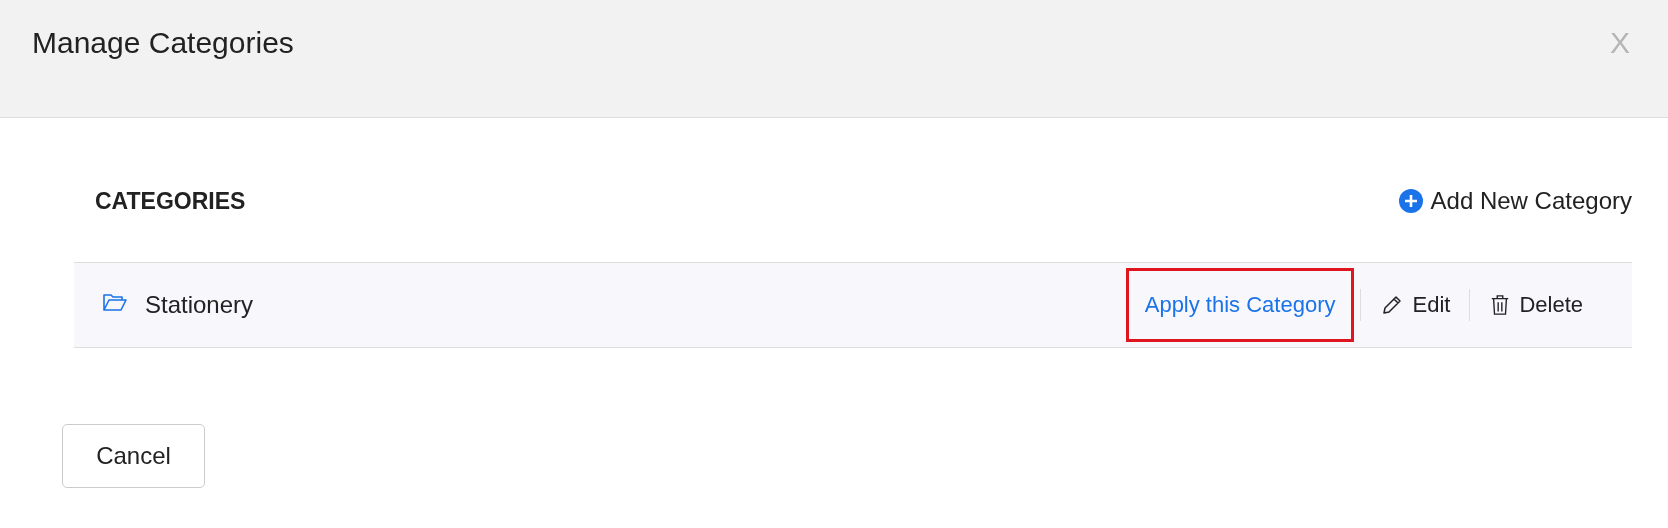 This screenshot has height=528, width=1668. Describe the element at coordinates (1515, 201) in the screenshot. I see `add-category-button: Add New Category` at that location.